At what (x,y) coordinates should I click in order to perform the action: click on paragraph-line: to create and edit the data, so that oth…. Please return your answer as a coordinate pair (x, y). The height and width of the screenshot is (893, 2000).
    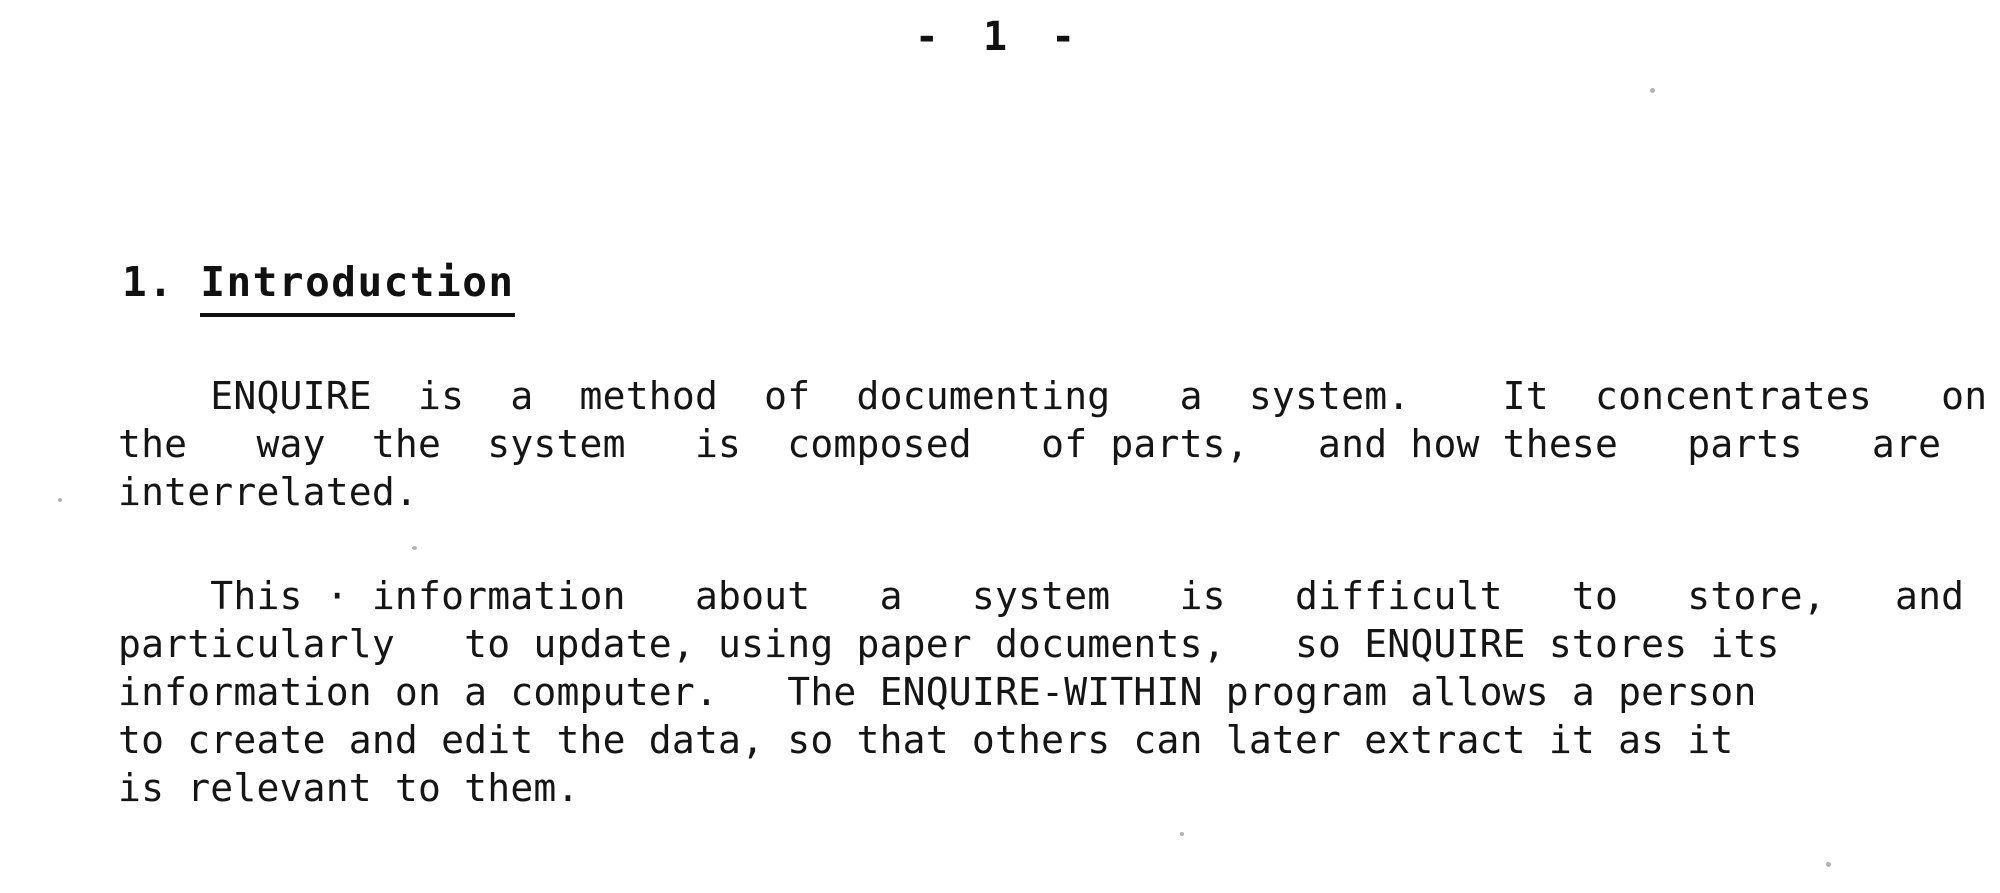
    Looking at the image, I should click on (926, 740).